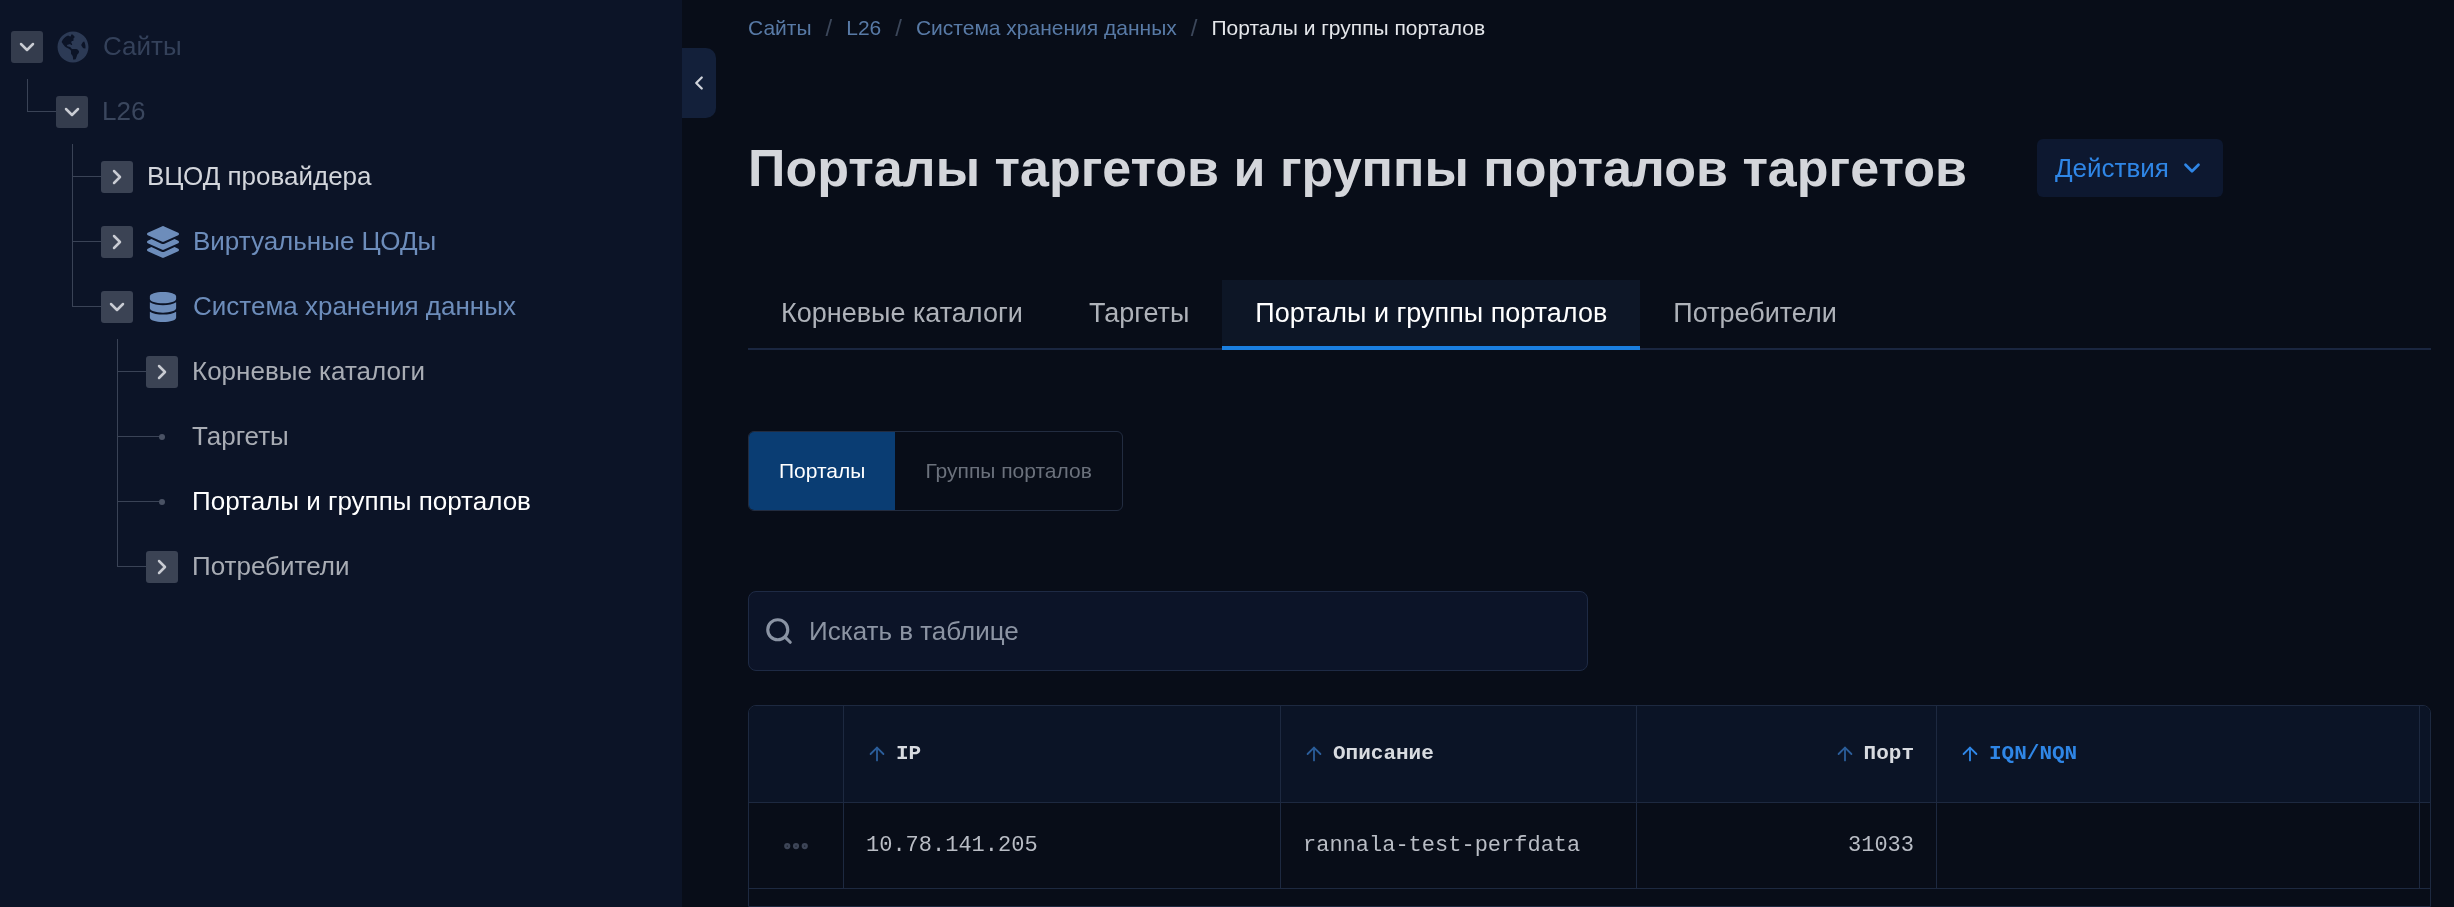 The height and width of the screenshot is (907, 2454). Describe the element at coordinates (315, 241) in the screenshot. I see `tree-item: Виртуальные ЦОДы` at that location.